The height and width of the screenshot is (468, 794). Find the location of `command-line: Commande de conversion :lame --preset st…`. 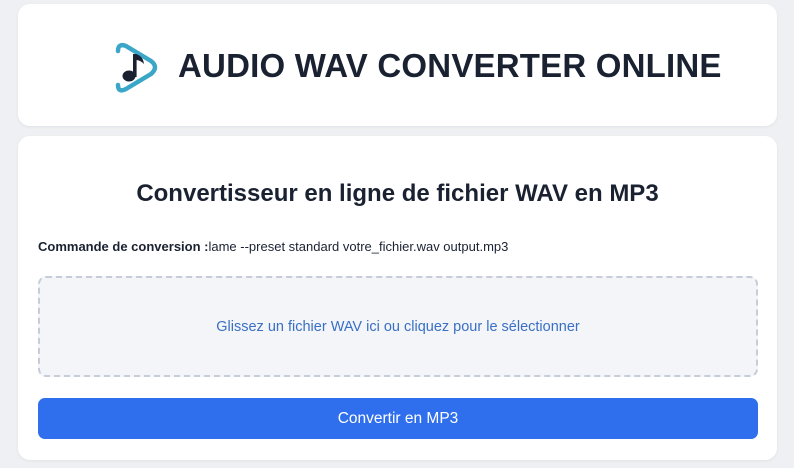

command-line: Commande de conversion :lame --preset st… is located at coordinates (273, 247).